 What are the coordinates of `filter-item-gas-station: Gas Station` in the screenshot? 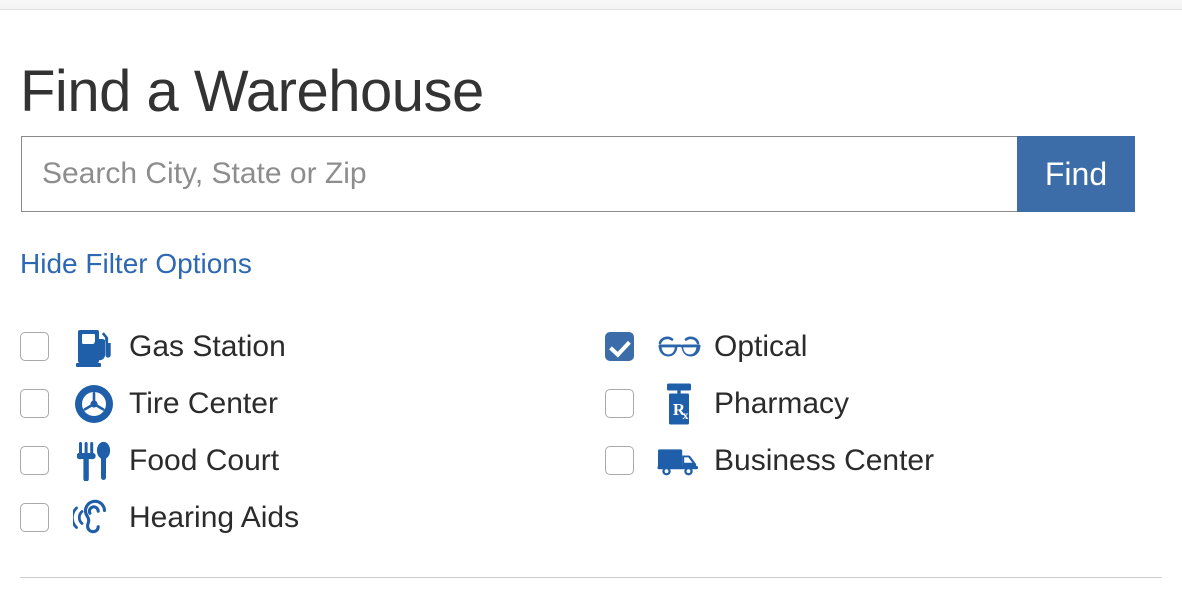 It's located at (159, 346).